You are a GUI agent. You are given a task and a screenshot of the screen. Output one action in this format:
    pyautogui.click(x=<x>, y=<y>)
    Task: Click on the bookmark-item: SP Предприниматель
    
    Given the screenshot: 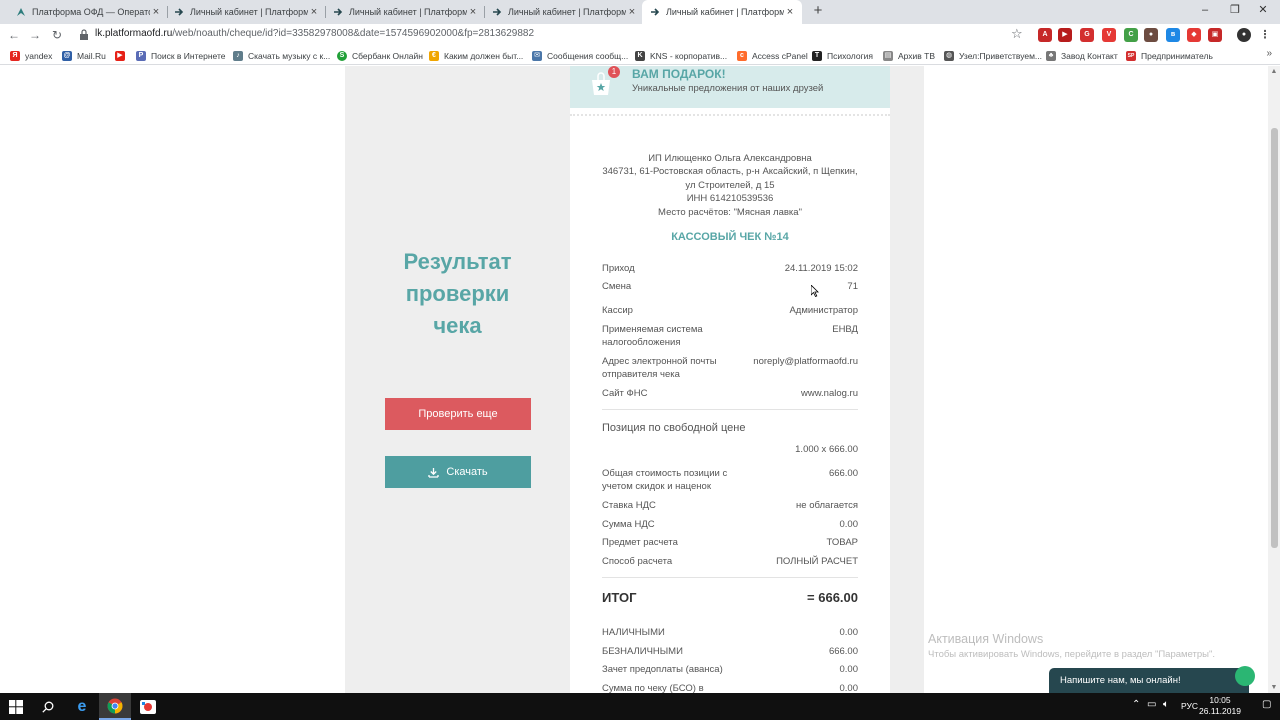 What is the action you would take?
    pyautogui.click(x=1169, y=55)
    